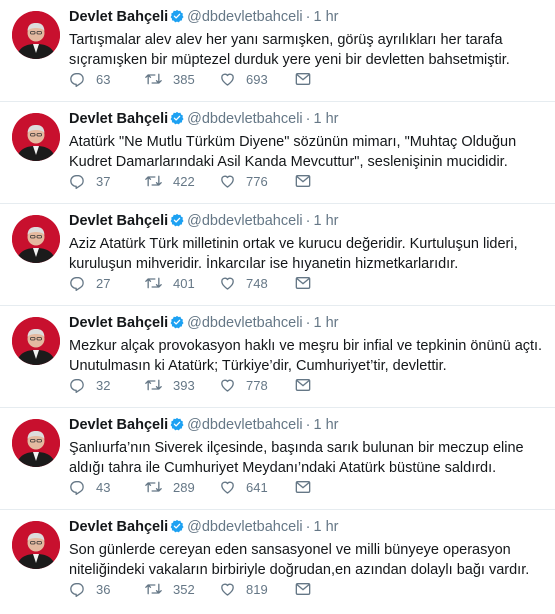 This screenshot has width=555, height=614. I want to click on retweet-button: 352, so click(181, 589).